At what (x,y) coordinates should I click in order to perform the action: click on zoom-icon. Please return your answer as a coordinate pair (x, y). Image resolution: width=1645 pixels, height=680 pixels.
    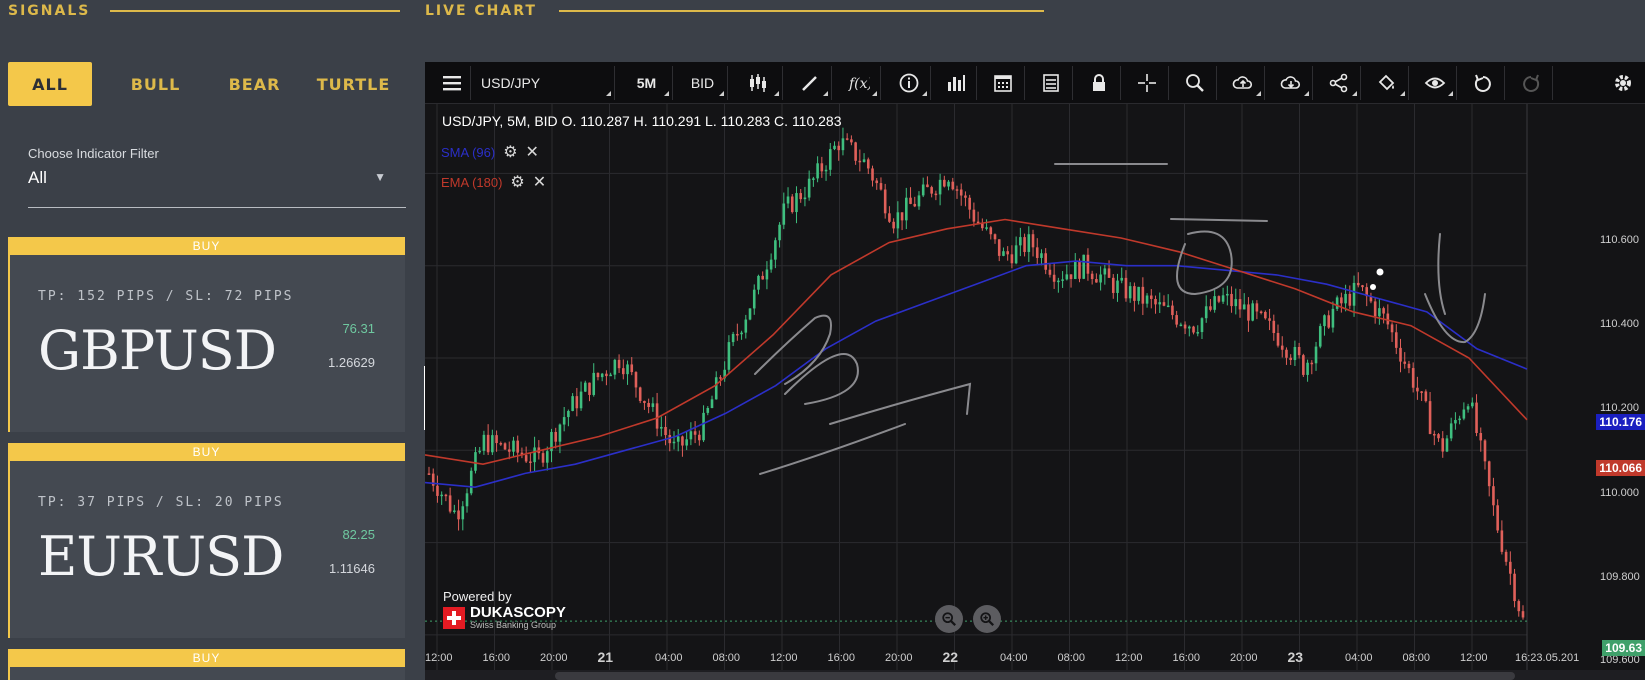
    Looking at the image, I should click on (1195, 83).